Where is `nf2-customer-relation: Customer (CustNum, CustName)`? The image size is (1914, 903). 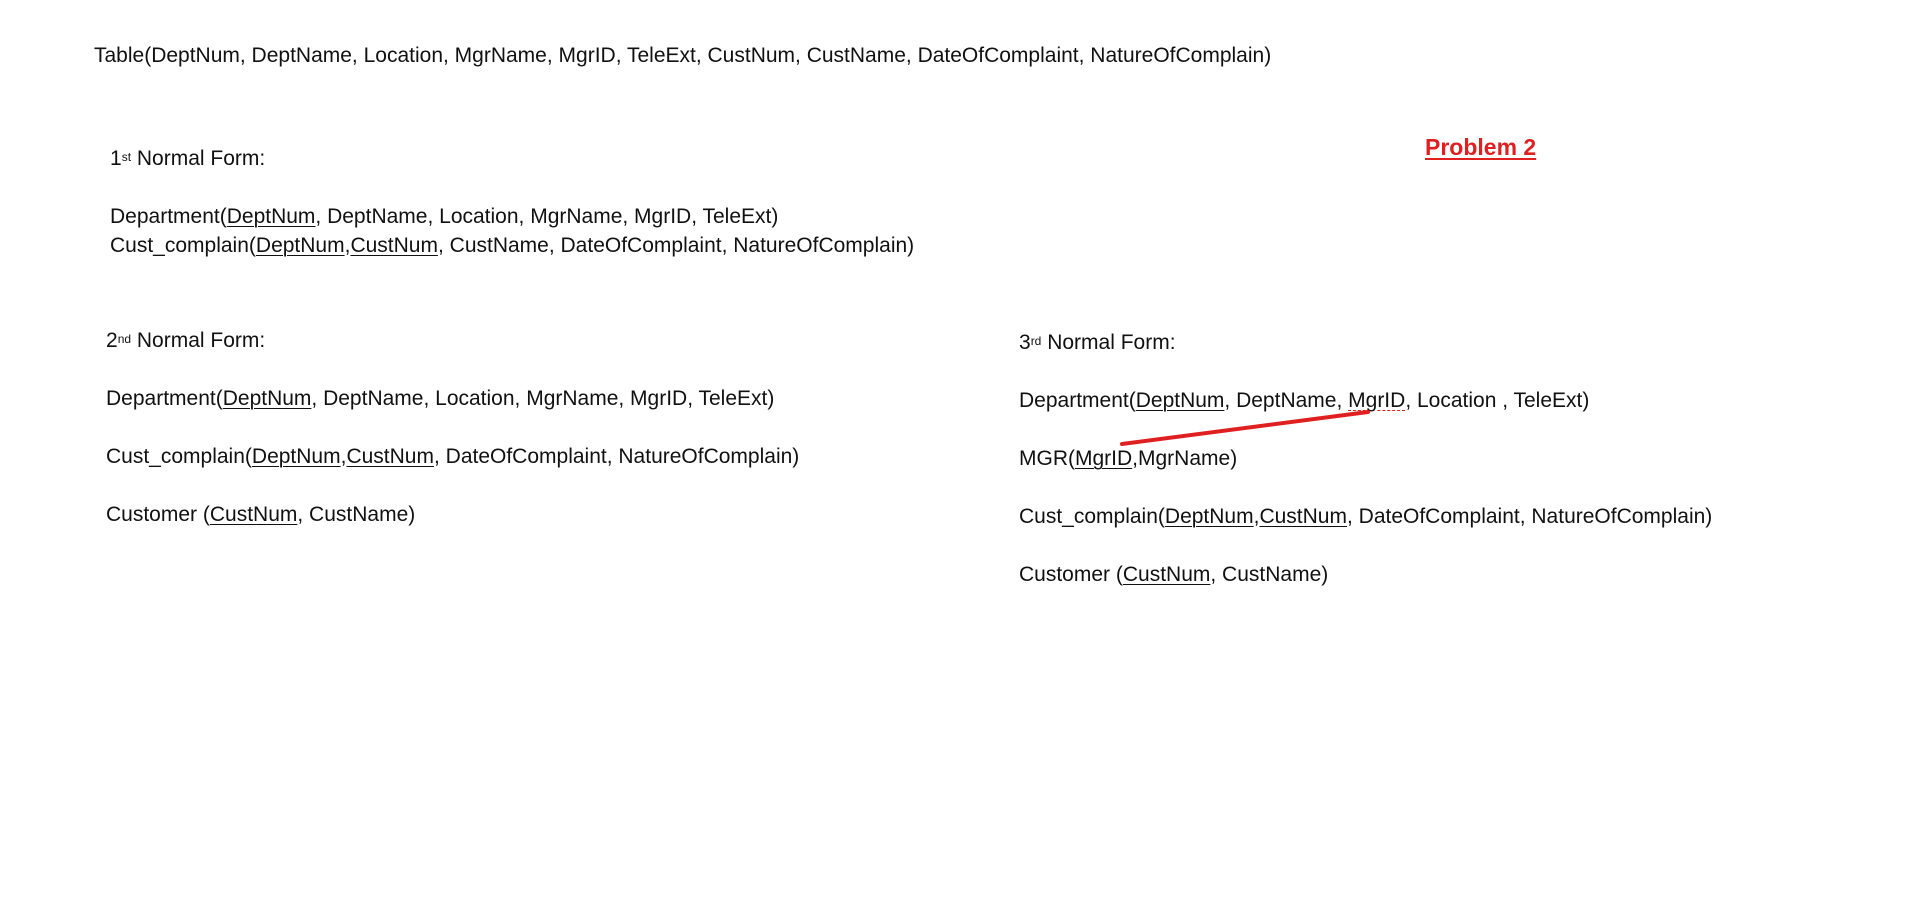 nf2-customer-relation: Customer (CustNum, CustName) is located at coordinates (260, 515).